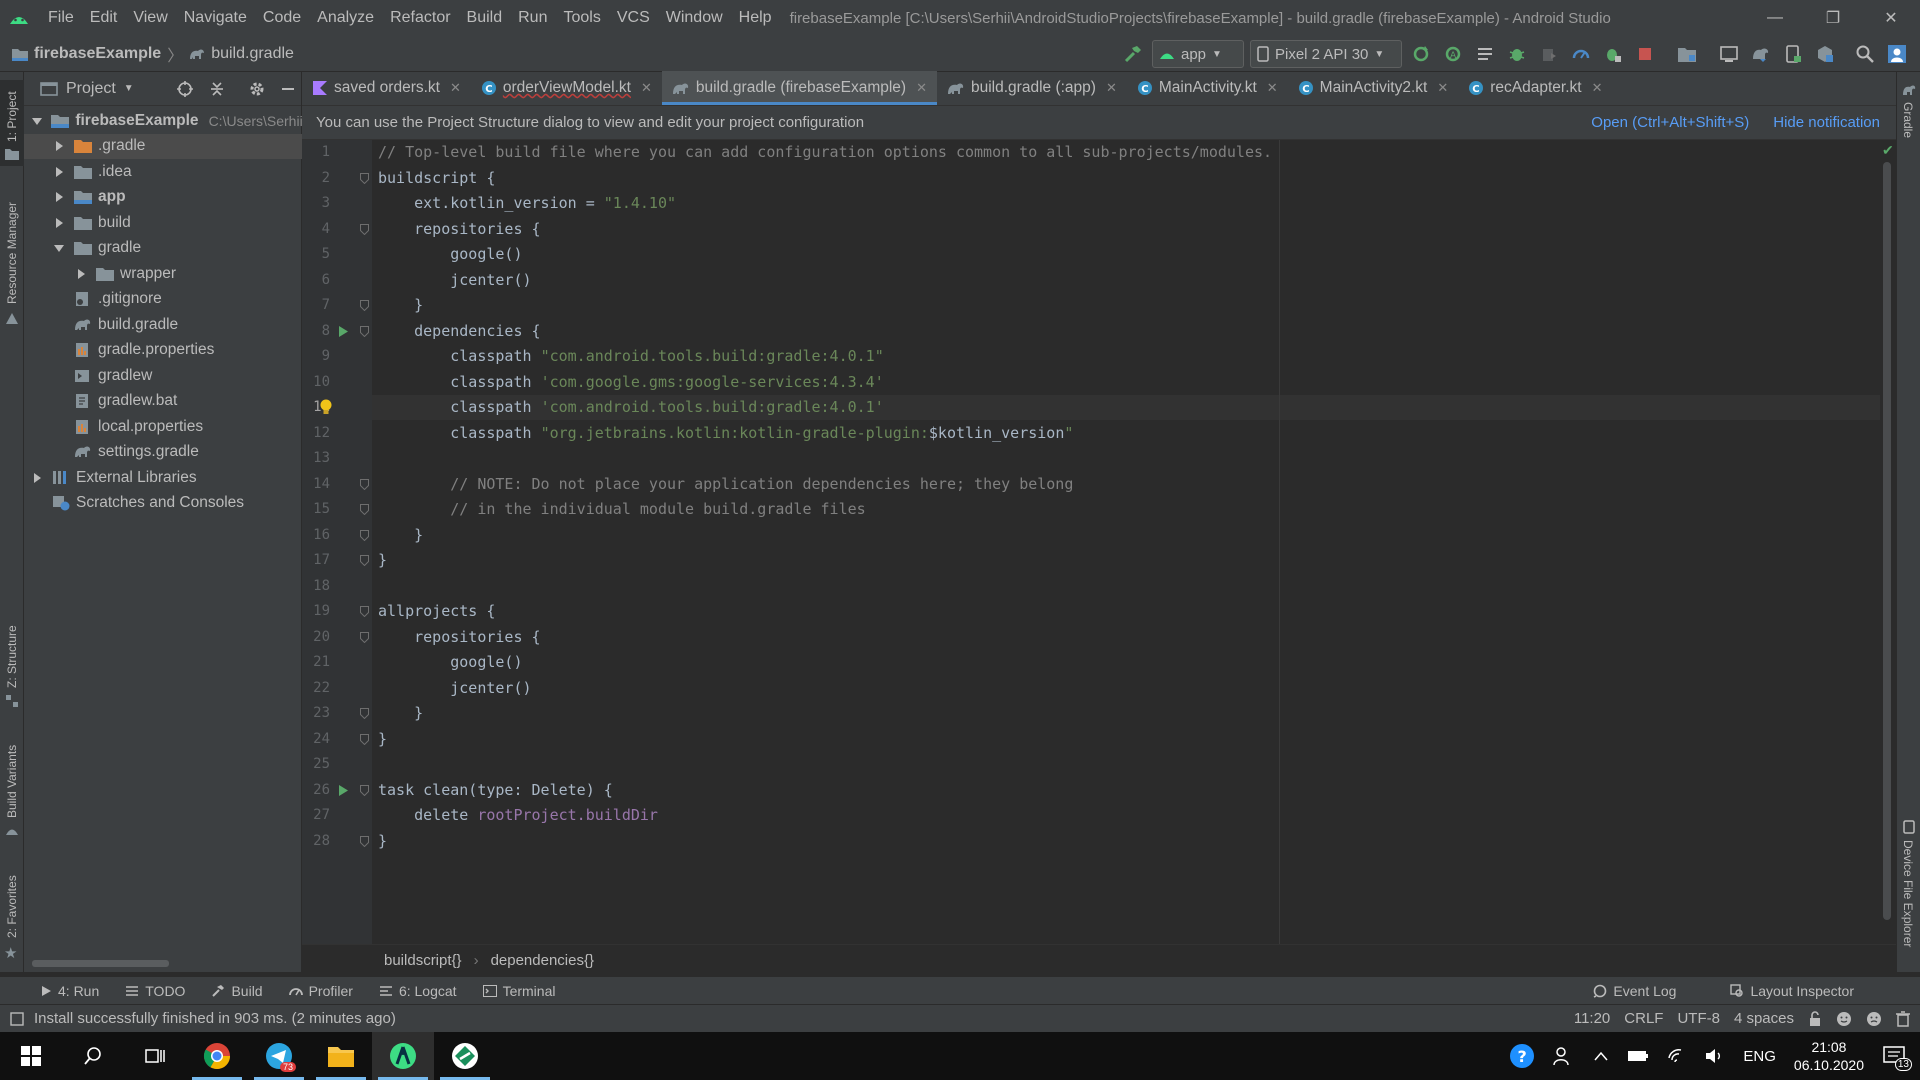 The width and height of the screenshot is (1920, 1080). Describe the element at coordinates (104, 18) in the screenshot. I see `menu-edit: Edit` at that location.